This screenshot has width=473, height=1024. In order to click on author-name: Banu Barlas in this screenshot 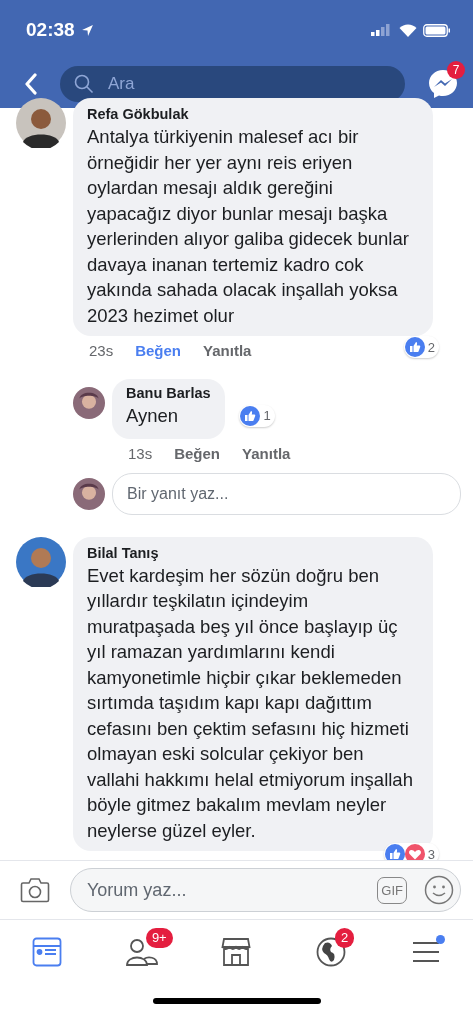, I will do `click(168, 393)`.